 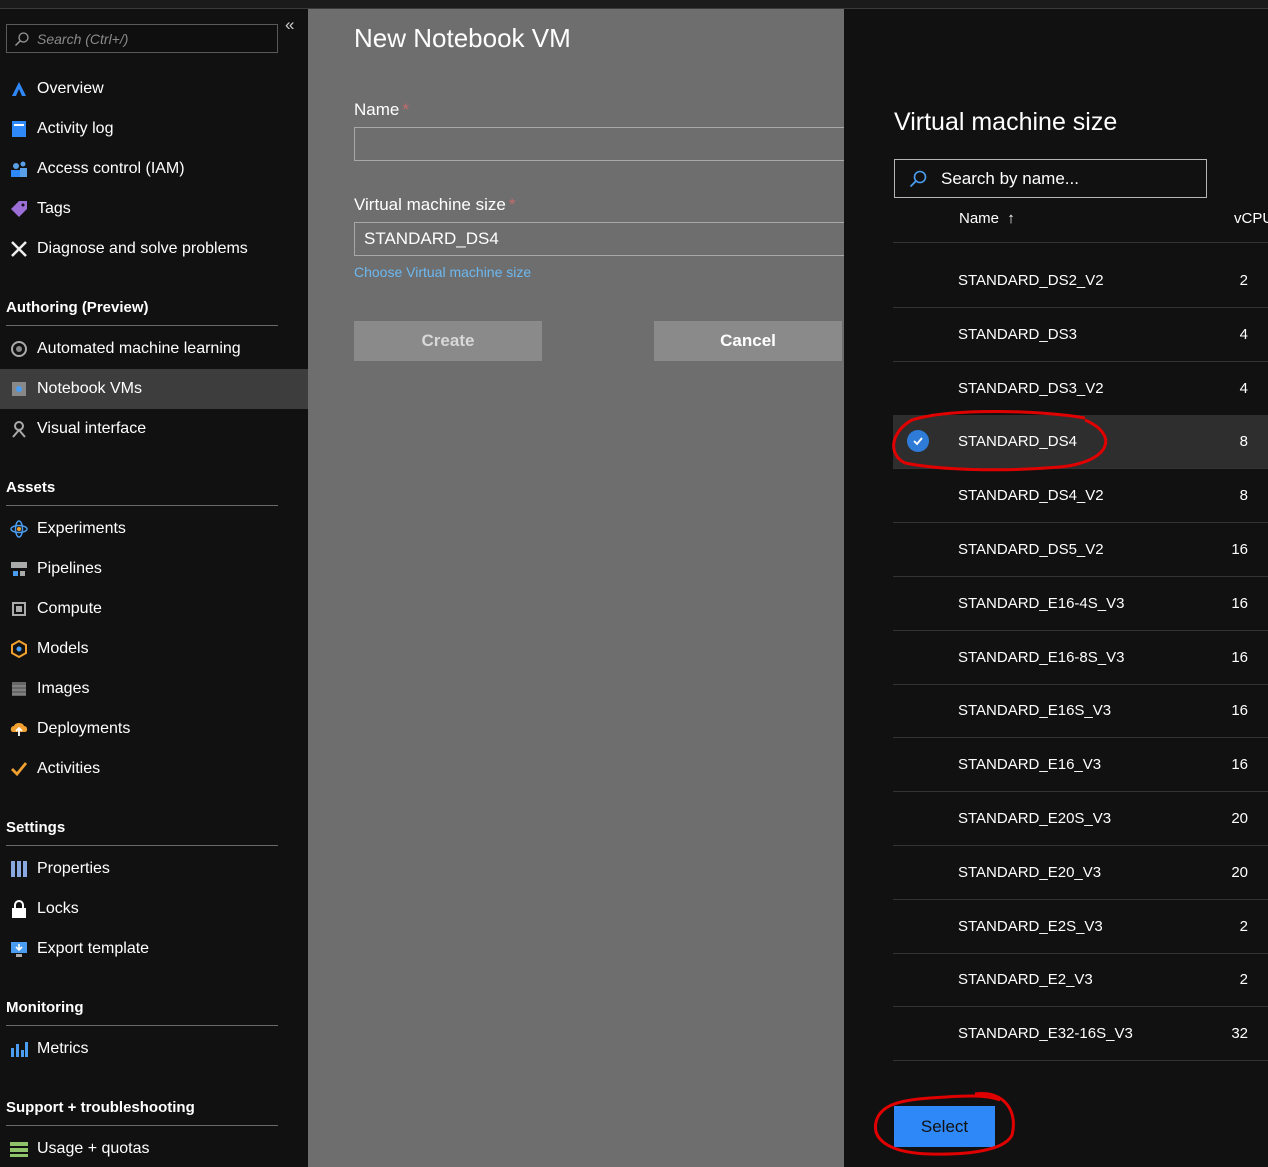 I want to click on compute-icon, so click(x=18, y=609).